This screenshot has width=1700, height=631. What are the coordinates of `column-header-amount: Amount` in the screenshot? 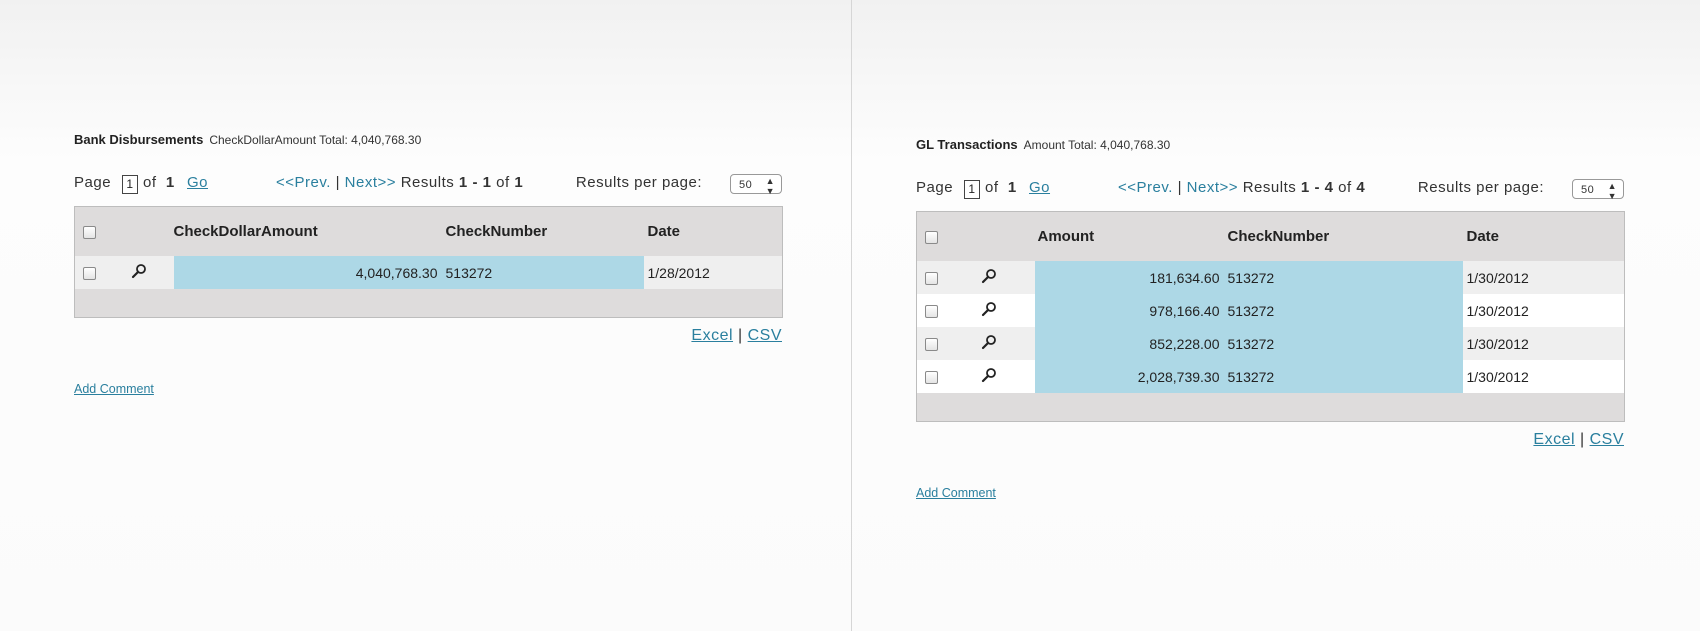 It's located at (1131, 236).